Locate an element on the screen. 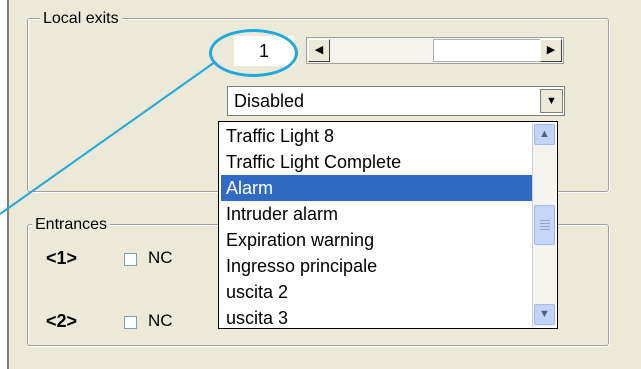  list-item: Traffic Light Complete is located at coordinates (377, 162).